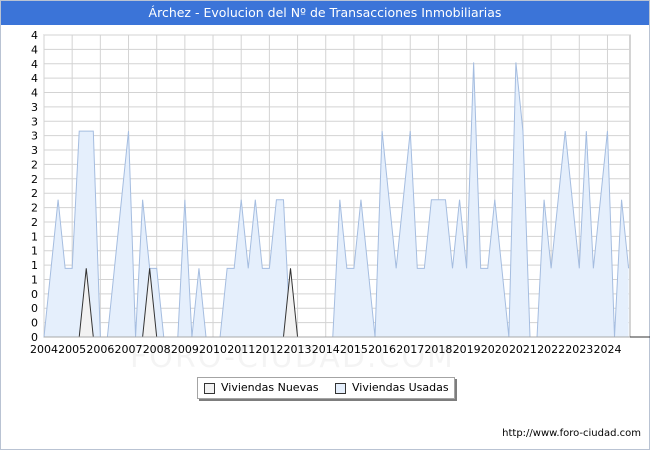 The width and height of the screenshot is (650, 450). I want to click on x-tick-label: 2015, so click(354, 349).